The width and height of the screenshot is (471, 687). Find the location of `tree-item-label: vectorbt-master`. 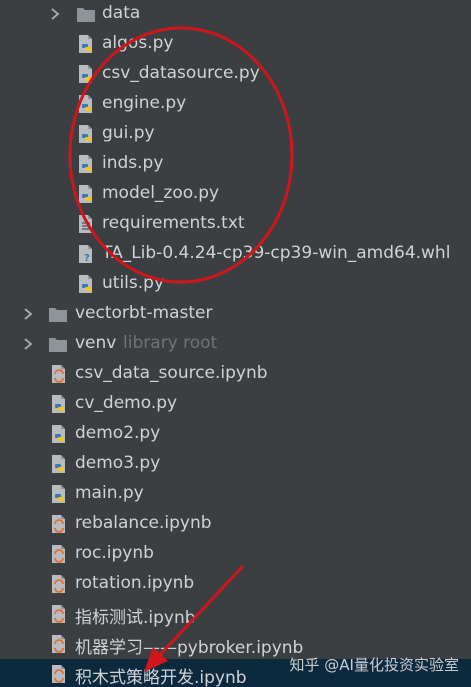

tree-item-label: vectorbt-master is located at coordinates (144, 313).